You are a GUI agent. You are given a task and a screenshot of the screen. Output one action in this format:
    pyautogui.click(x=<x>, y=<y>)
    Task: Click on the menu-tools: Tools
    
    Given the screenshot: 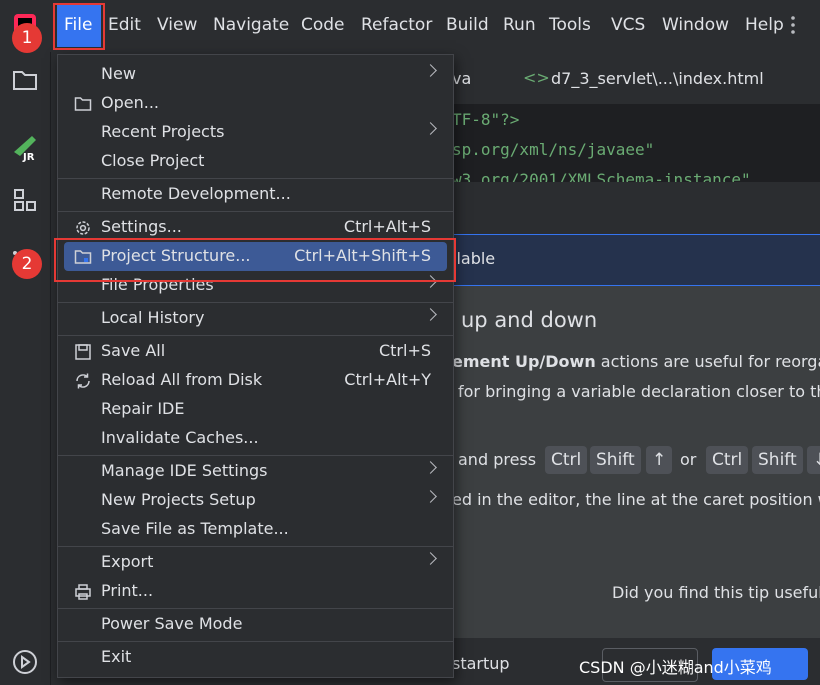 What is the action you would take?
    pyautogui.click(x=570, y=25)
    